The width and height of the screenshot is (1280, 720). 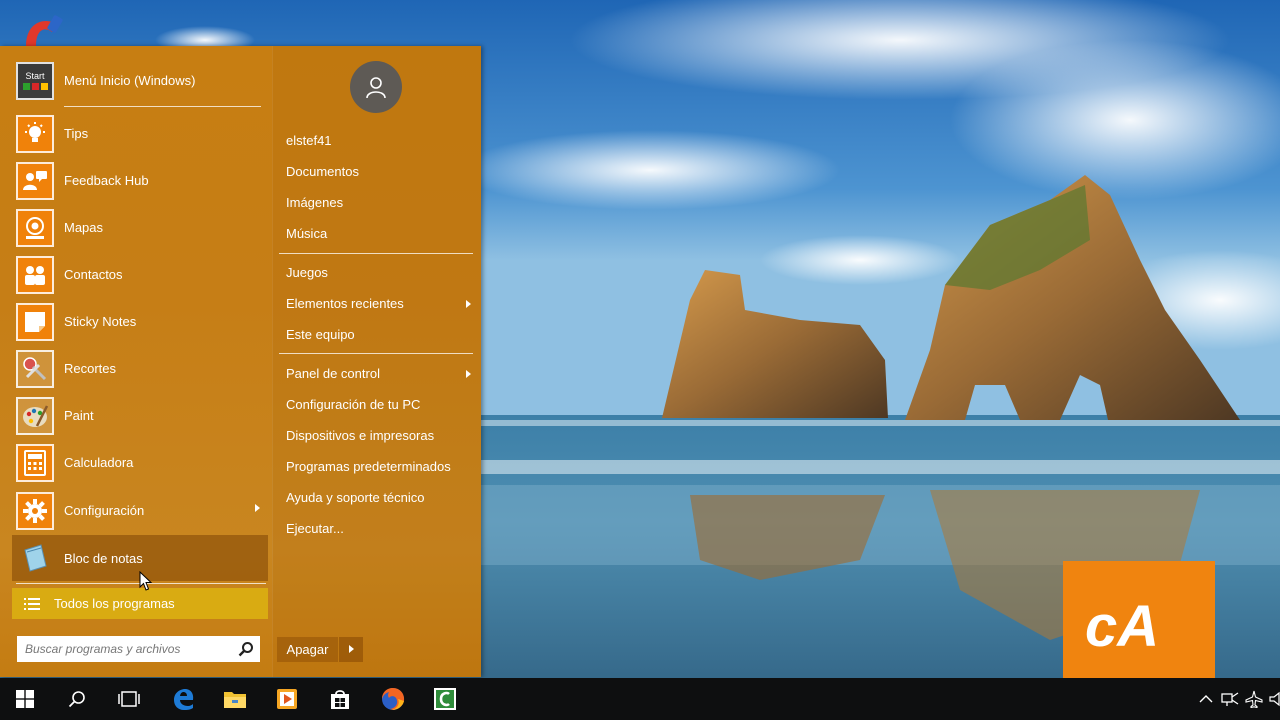 What do you see at coordinates (445, 699) in the screenshot?
I see `taskbar-camtasia` at bounding box center [445, 699].